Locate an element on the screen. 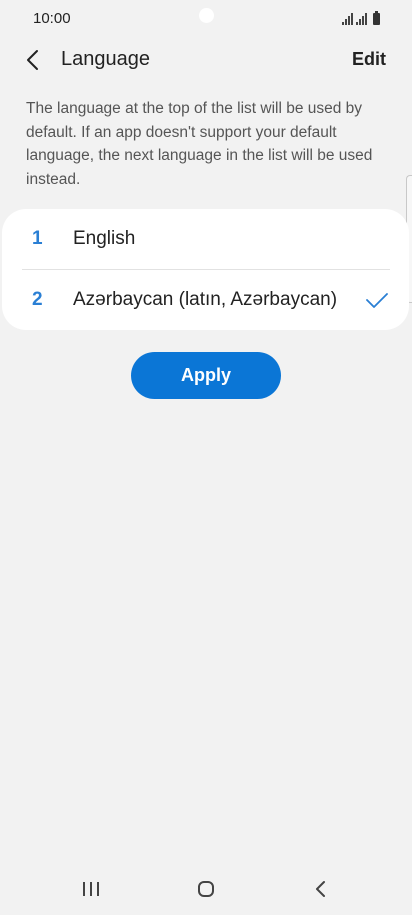  nav-back-button is located at coordinates (321, 889).